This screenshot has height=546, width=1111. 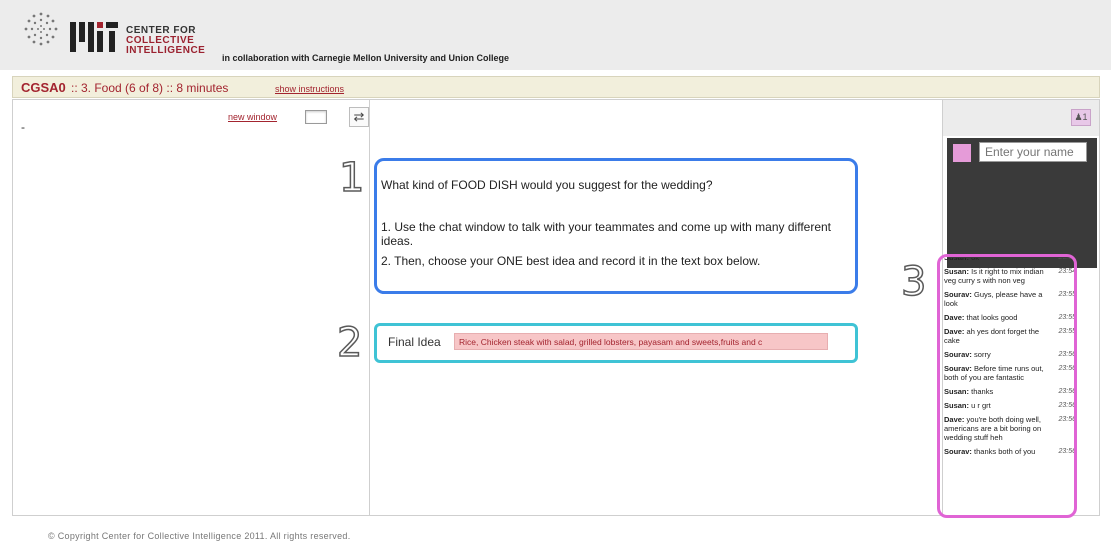 What do you see at coordinates (1033, 152) in the screenshot?
I see `name-input` at bounding box center [1033, 152].